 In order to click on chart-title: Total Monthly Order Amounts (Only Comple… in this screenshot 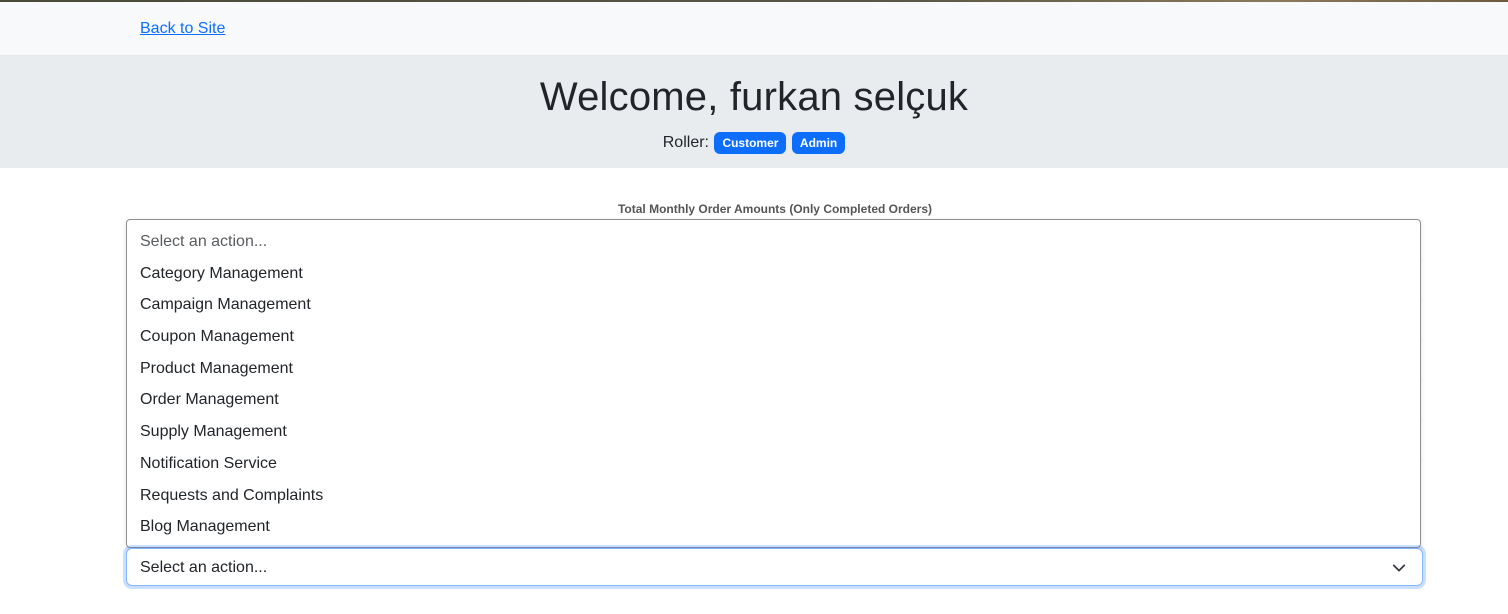, I will do `click(774, 209)`.